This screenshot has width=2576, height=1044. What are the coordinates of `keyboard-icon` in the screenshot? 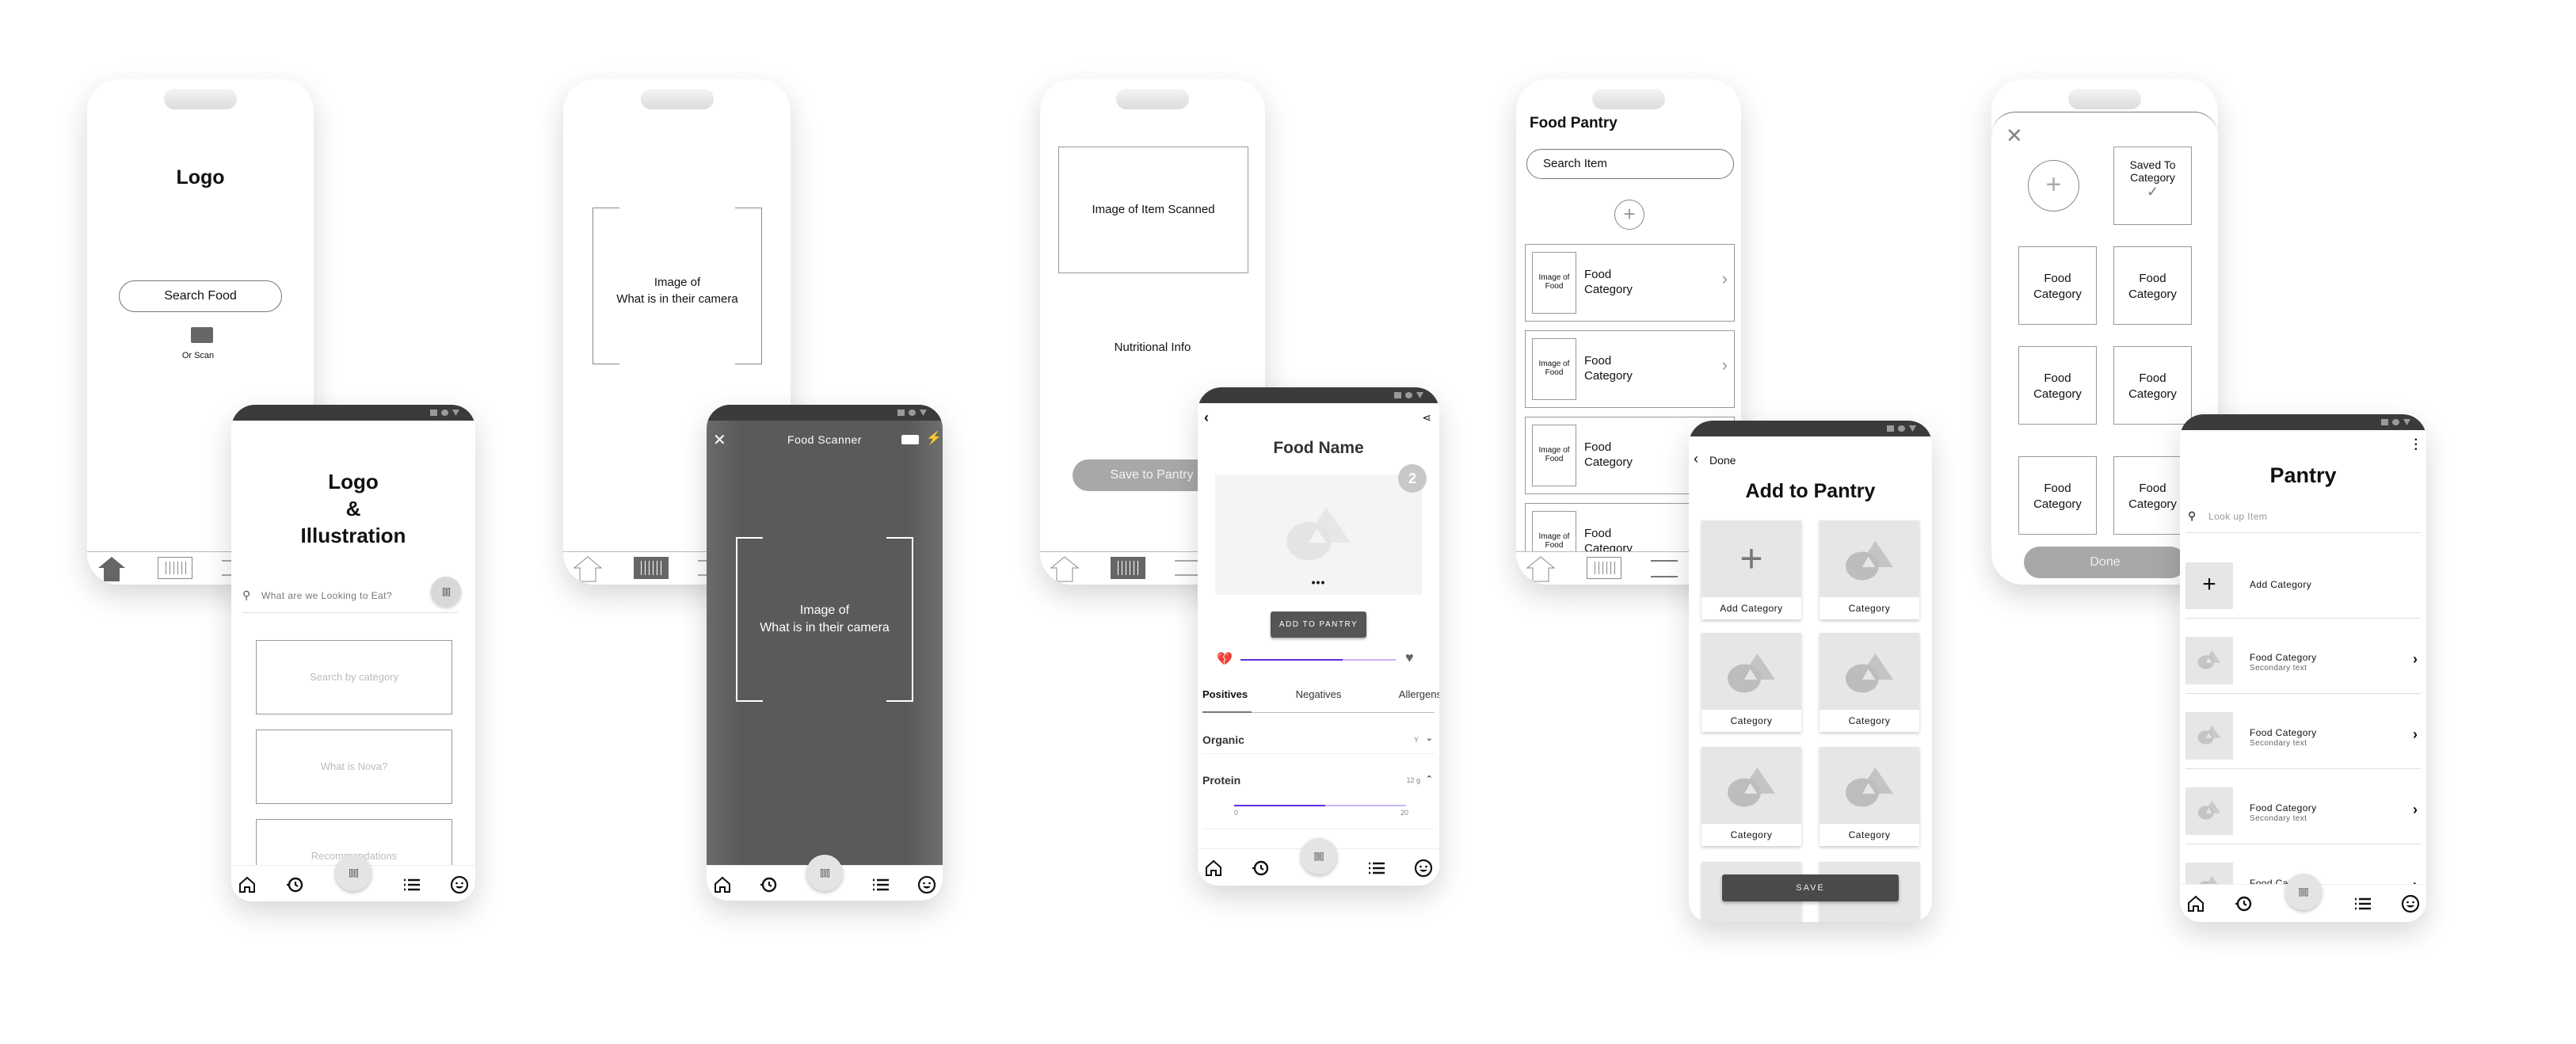 It's located at (910, 439).